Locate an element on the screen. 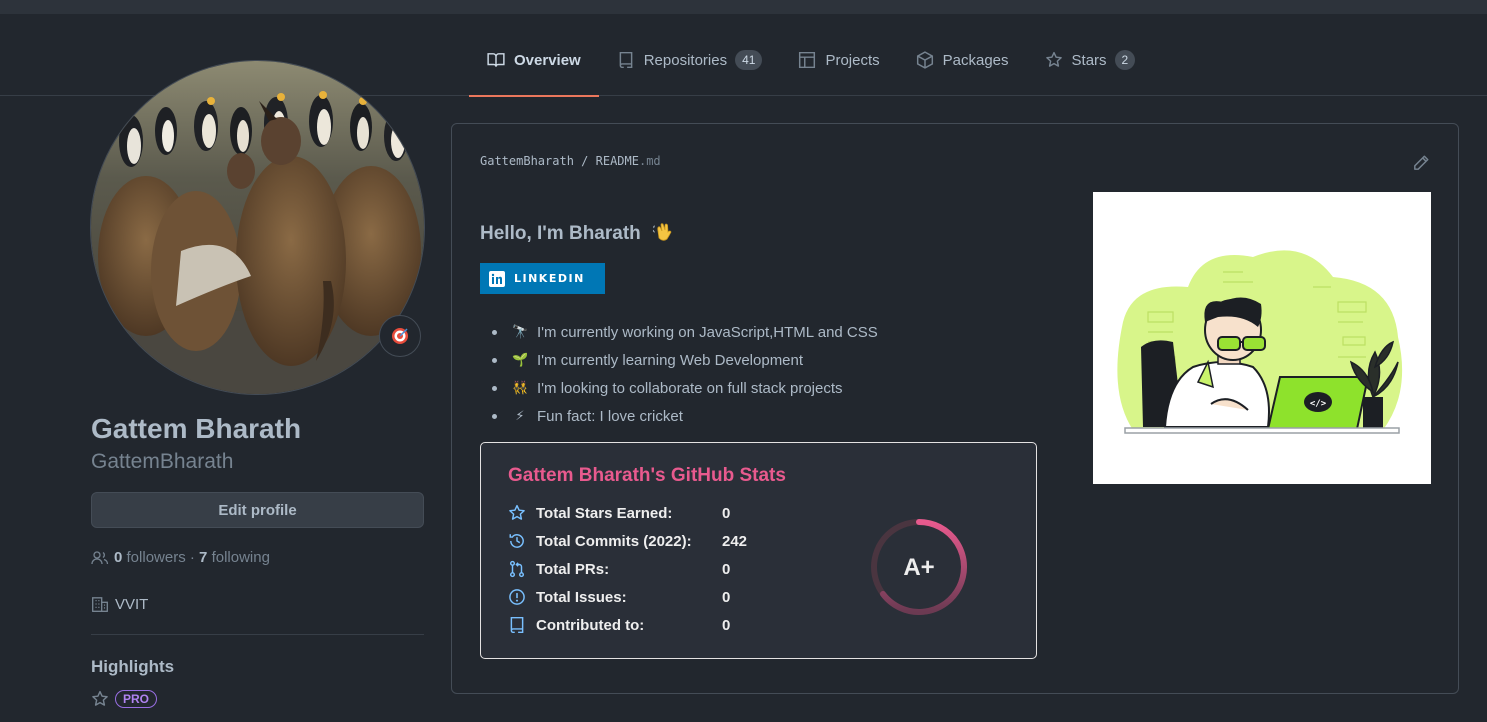 The image size is (1487, 722). tab-projects: Projects is located at coordinates (838, 73).